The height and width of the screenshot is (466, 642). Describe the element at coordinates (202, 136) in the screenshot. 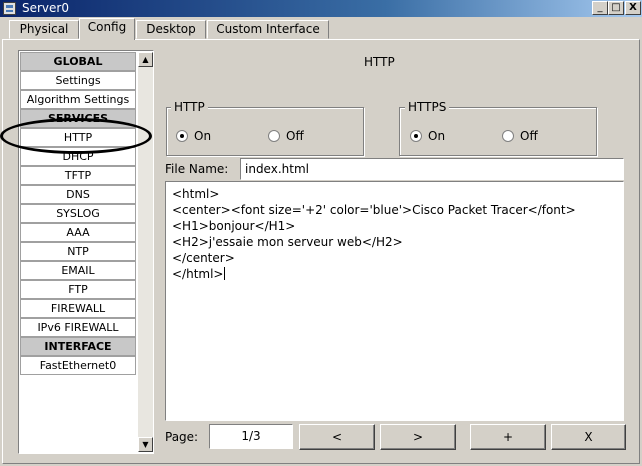

I see `http-on-label: On` at that location.